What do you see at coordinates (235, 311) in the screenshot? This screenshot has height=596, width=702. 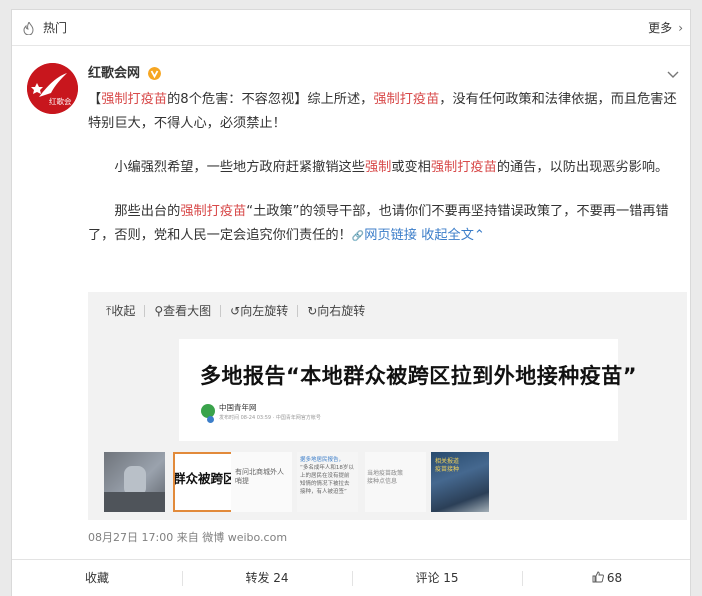 I see `rotate-left-icon: ↺` at bounding box center [235, 311].